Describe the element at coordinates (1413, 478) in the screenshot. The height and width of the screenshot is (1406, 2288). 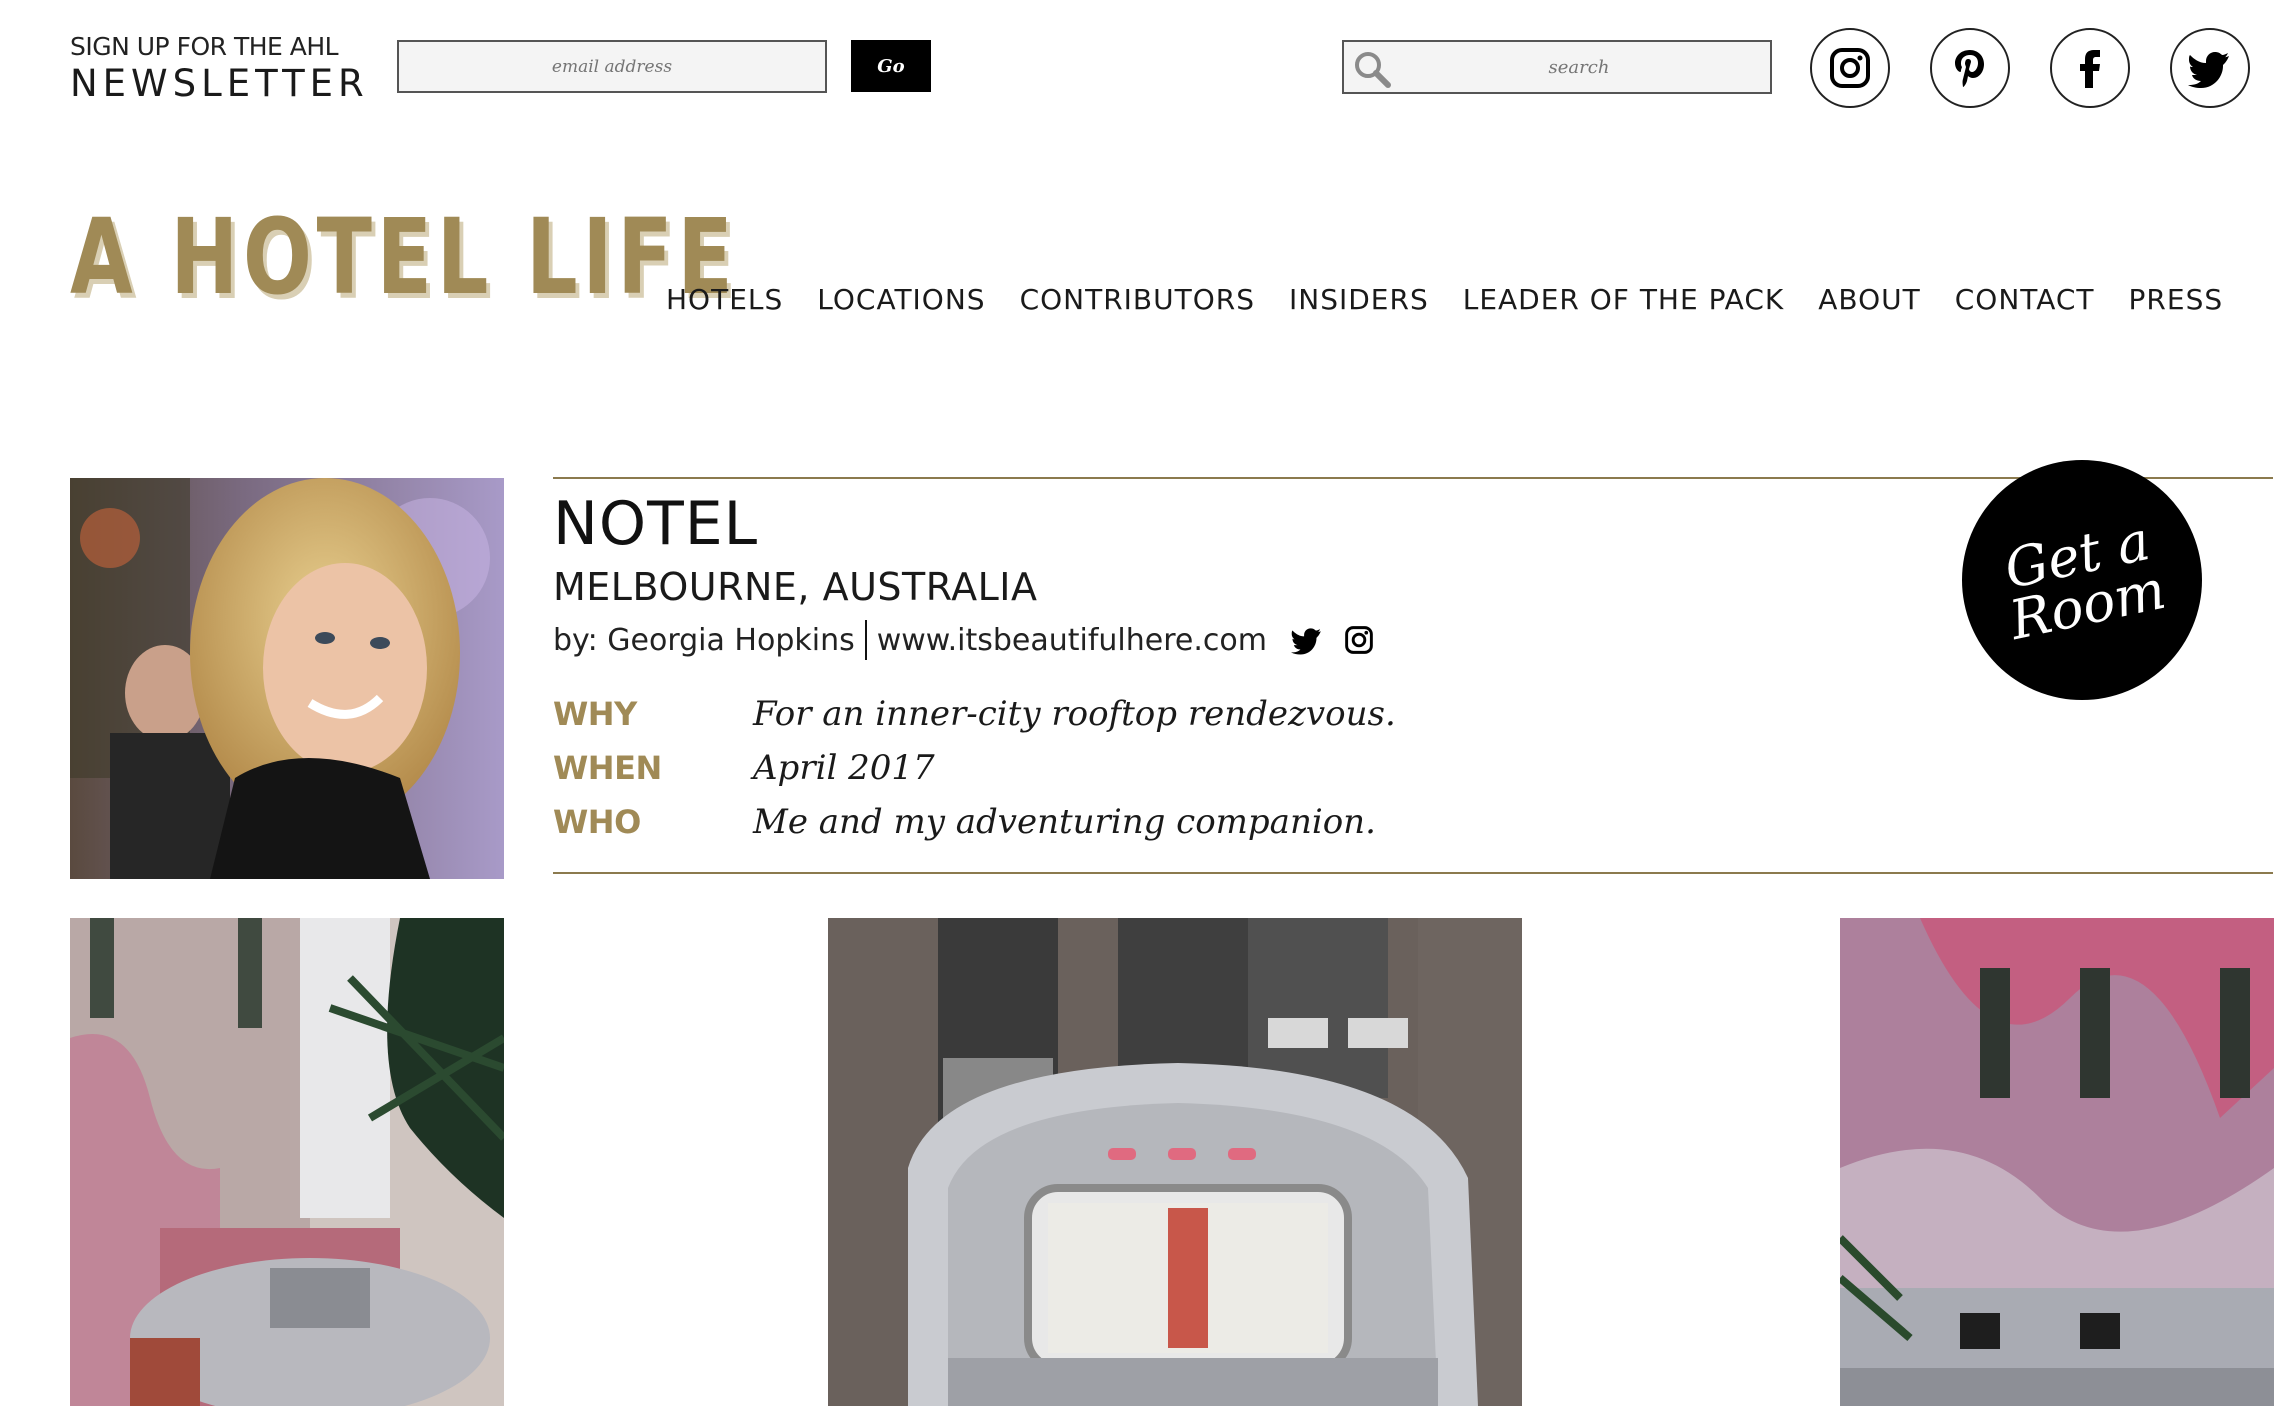
I see `top-divider` at that location.